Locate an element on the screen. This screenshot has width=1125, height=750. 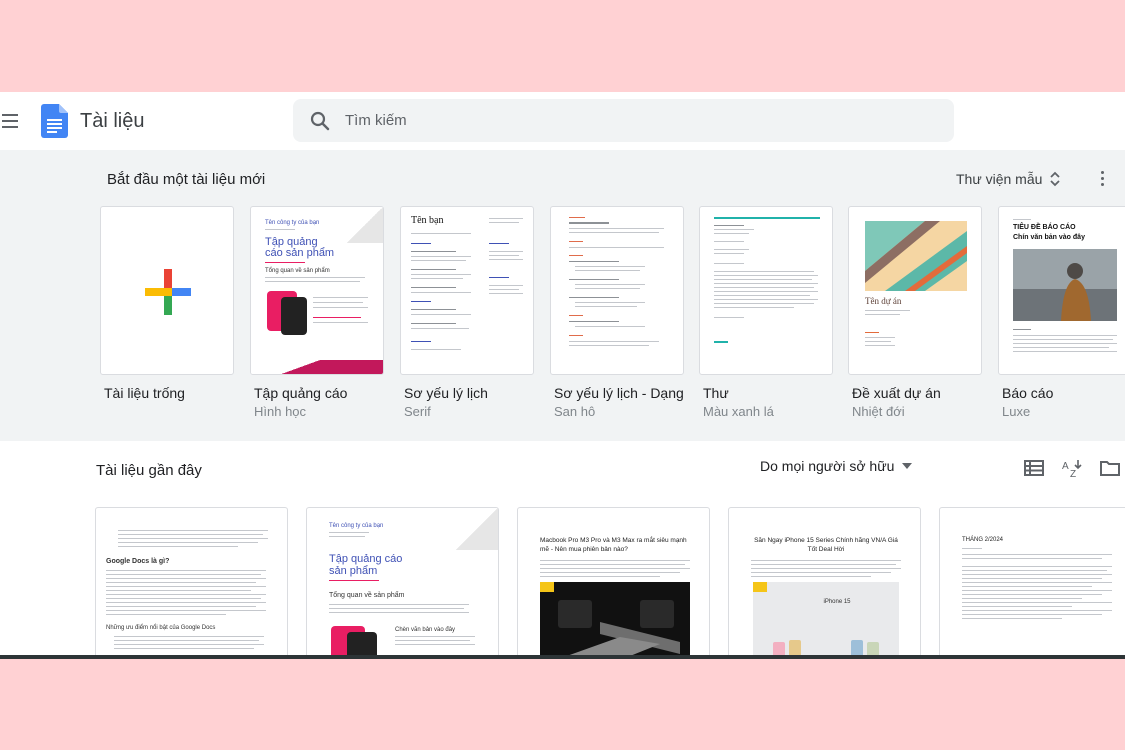
template-gallery-label: Thư viện mẫu is located at coordinates (999, 179).